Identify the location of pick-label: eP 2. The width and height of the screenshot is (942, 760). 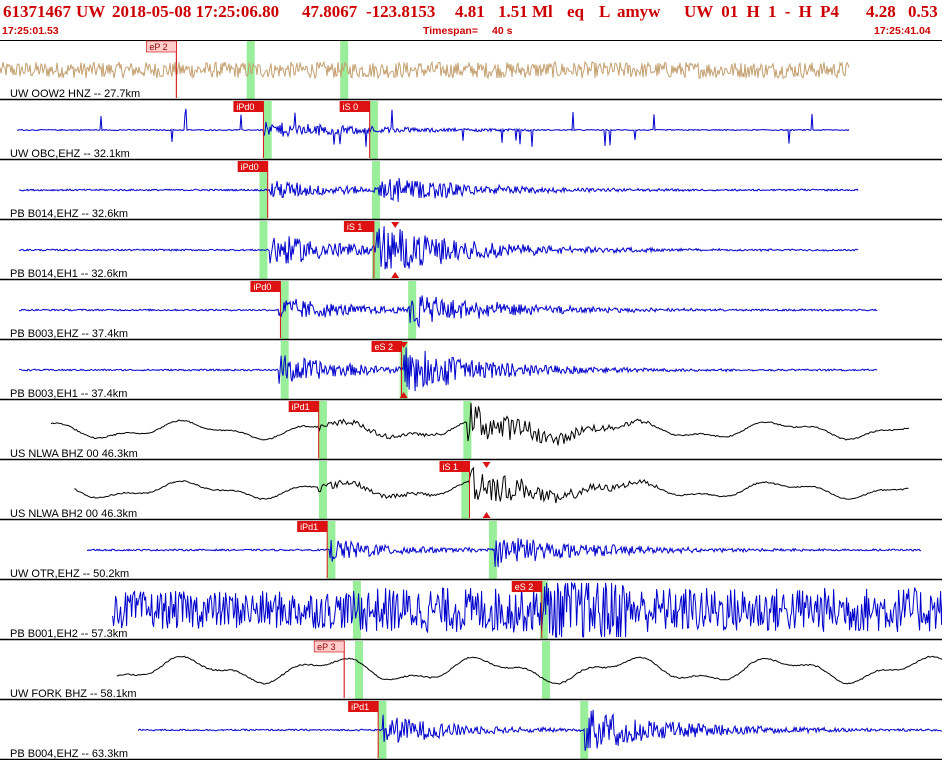
(158, 47).